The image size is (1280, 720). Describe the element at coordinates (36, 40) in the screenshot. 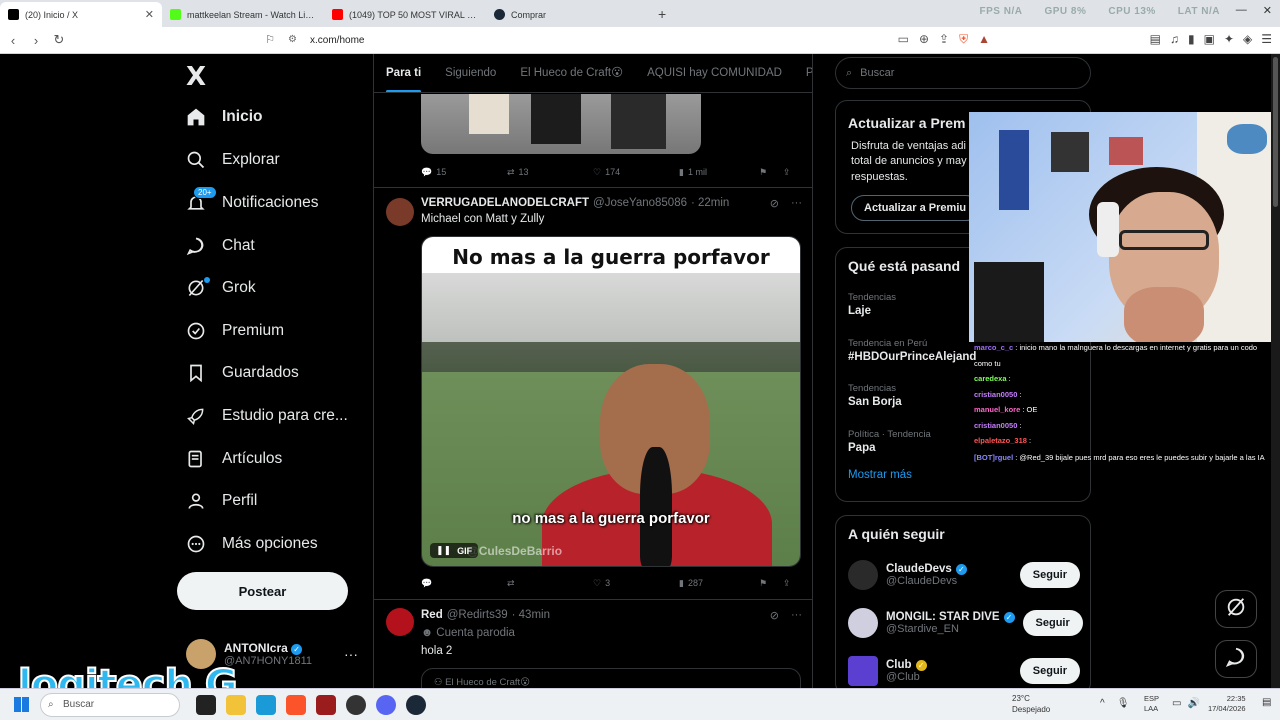

I see `forward-icon: ›` at that location.